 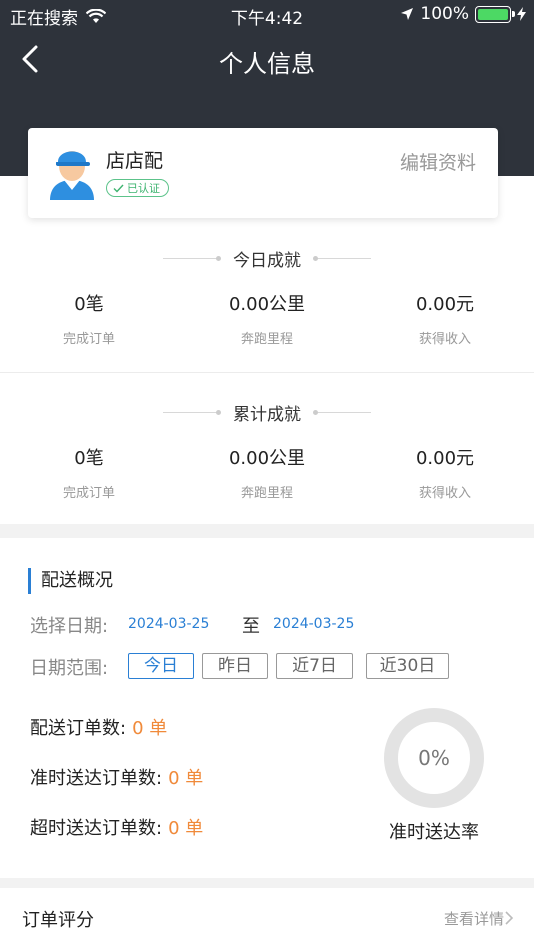 I want to click on ontime-count-row: 准时送达订单数: 0 单, so click(x=116, y=777).